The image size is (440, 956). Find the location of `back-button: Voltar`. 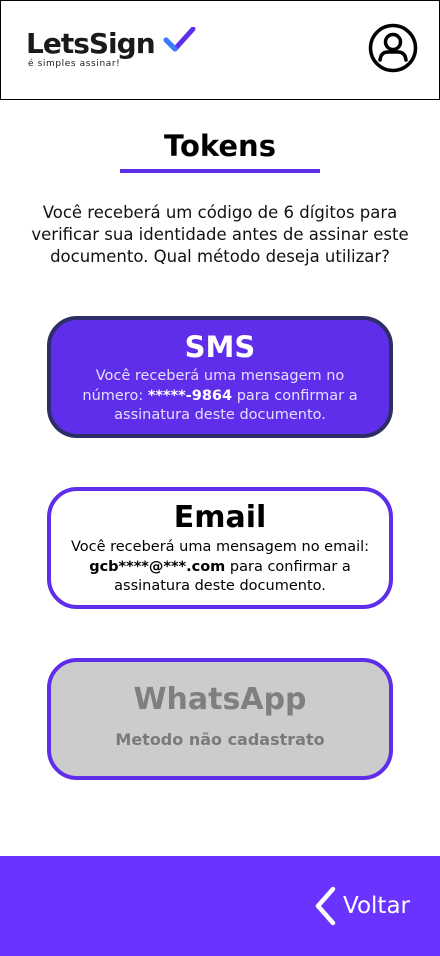

back-button: Voltar is located at coordinates (361, 906).